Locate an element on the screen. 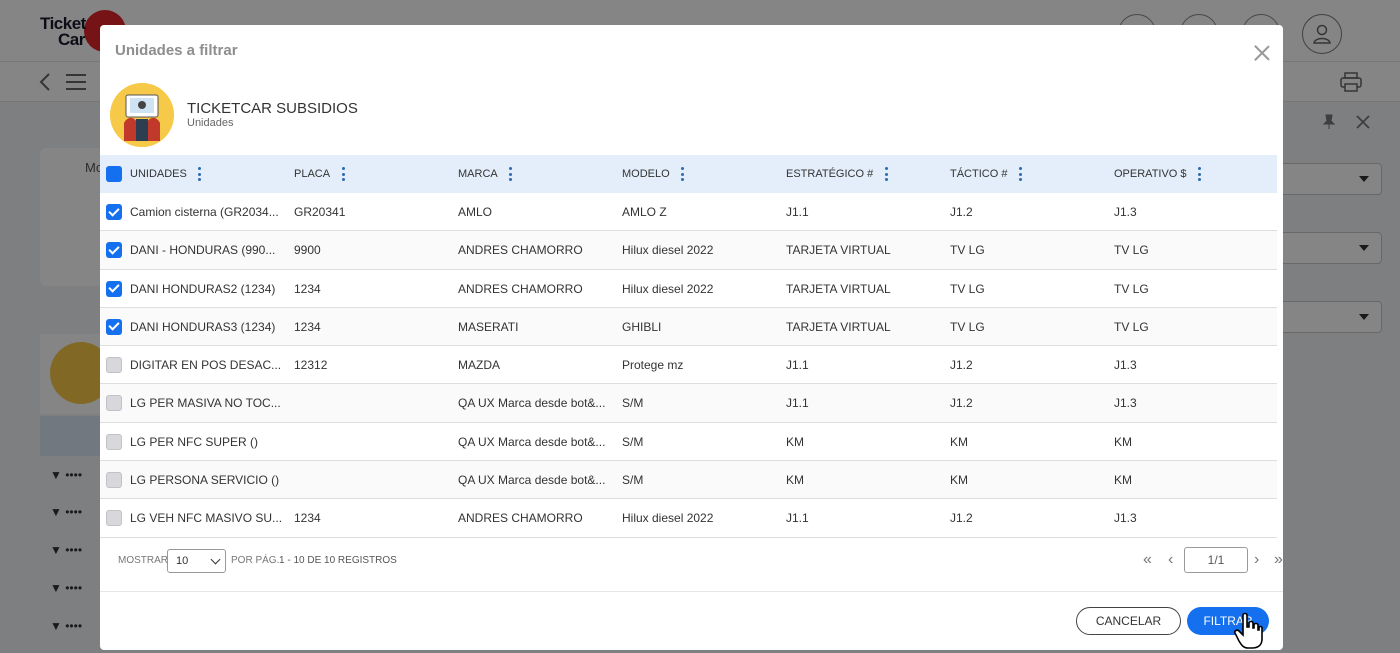 The width and height of the screenshot is (1400, 653). chevron-down-icon is located at coordinates (215, 559).